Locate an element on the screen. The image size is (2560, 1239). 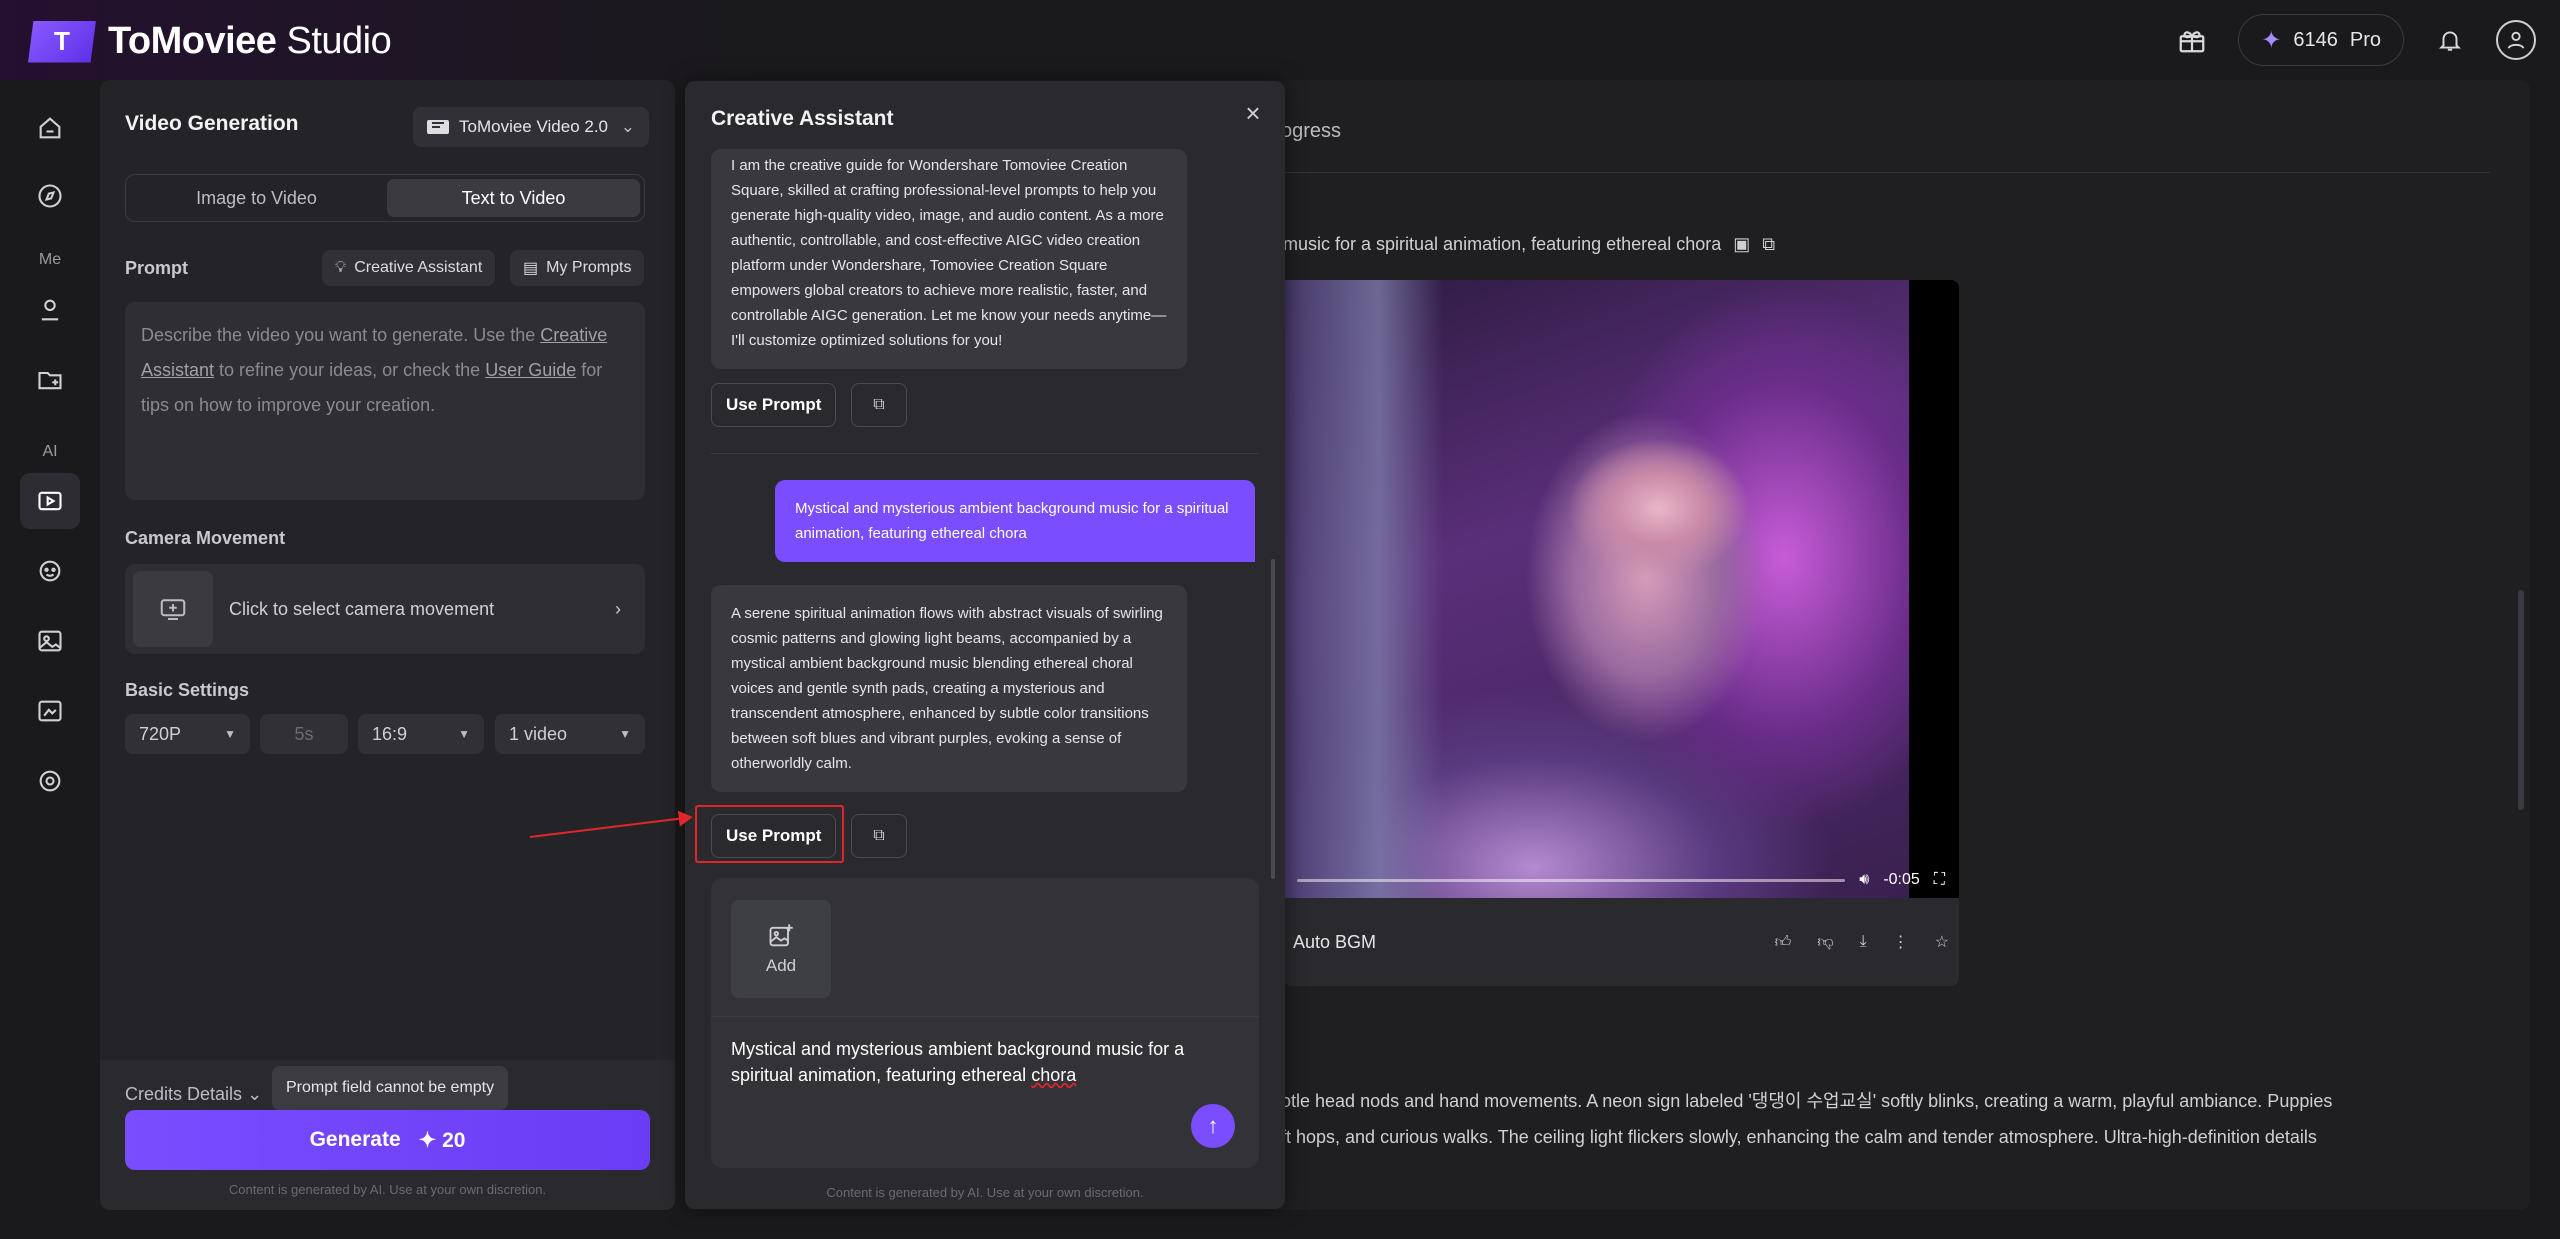
folder-icon is located at coordinates (50, 380).